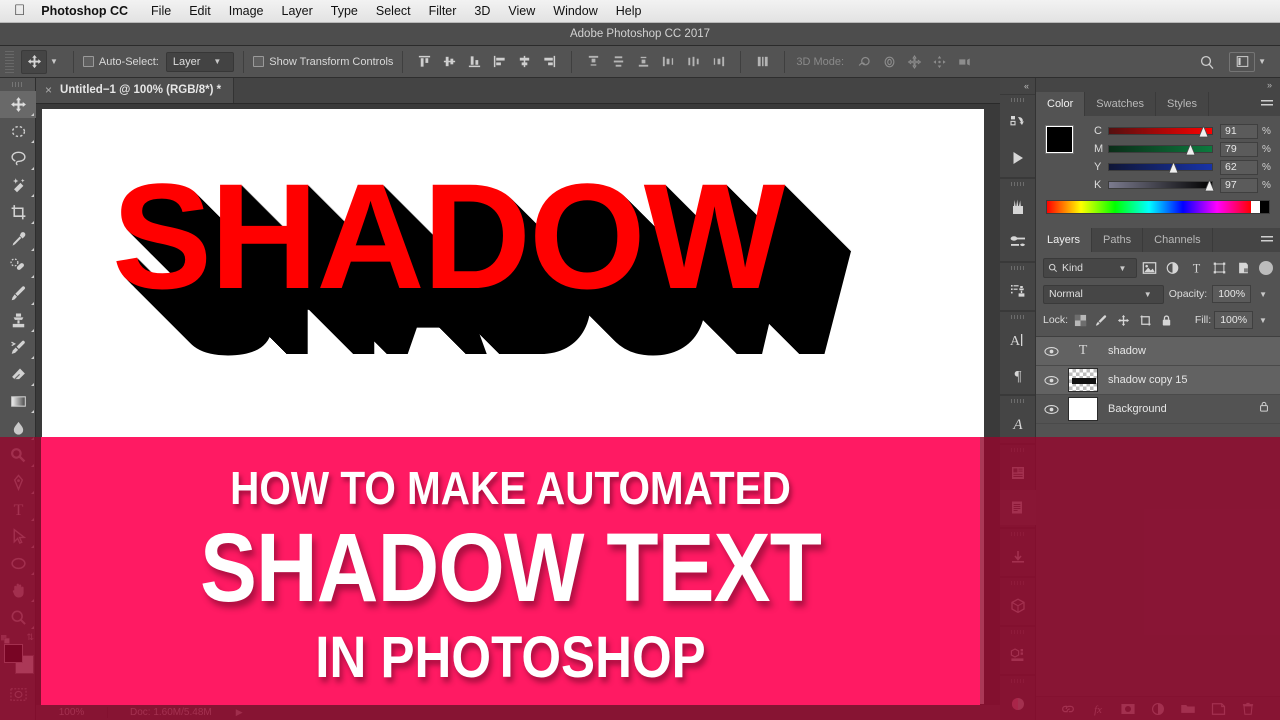  Describe the element at coordinates (1239, 149) in the screenshot. I see `slider-value-m: 79` at that location.